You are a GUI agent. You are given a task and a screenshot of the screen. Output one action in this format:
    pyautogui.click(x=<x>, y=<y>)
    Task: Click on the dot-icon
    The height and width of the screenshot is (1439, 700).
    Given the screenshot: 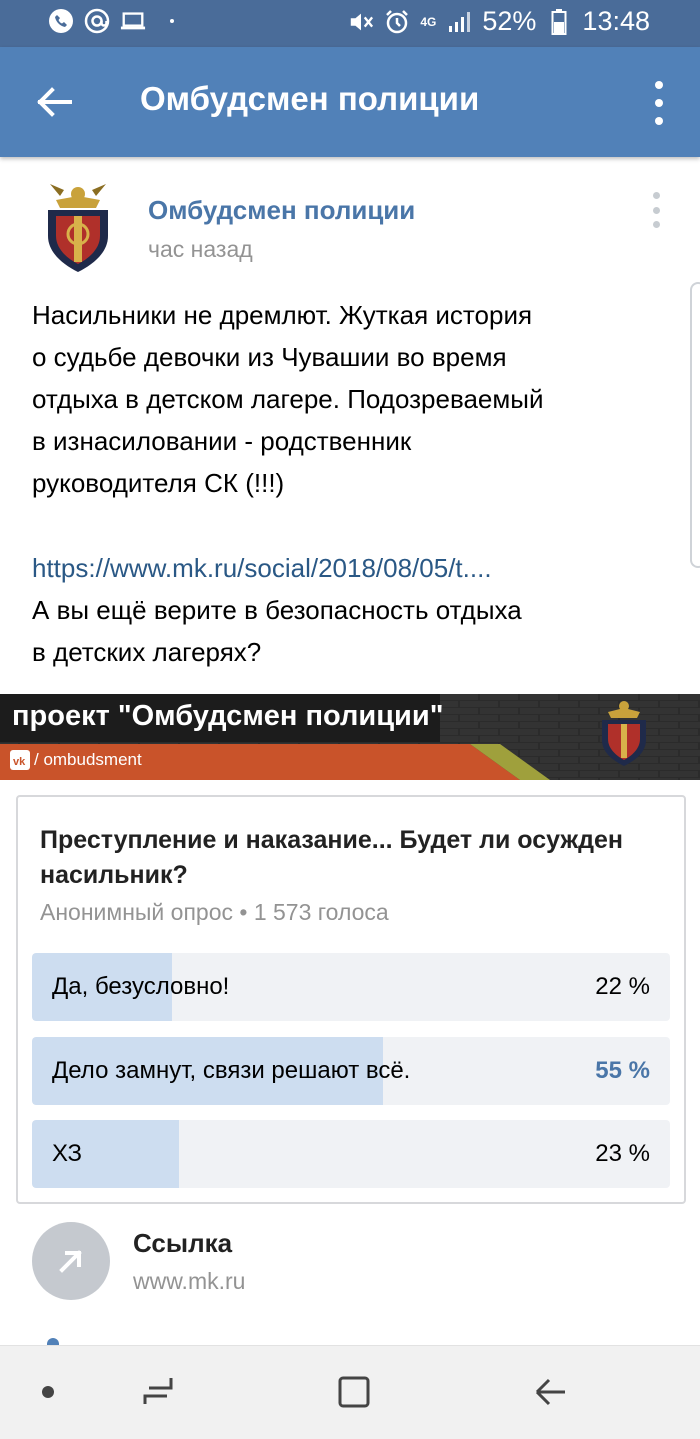 What is the action you would take?
    pyautogui.click(x=48, y=1392)
    